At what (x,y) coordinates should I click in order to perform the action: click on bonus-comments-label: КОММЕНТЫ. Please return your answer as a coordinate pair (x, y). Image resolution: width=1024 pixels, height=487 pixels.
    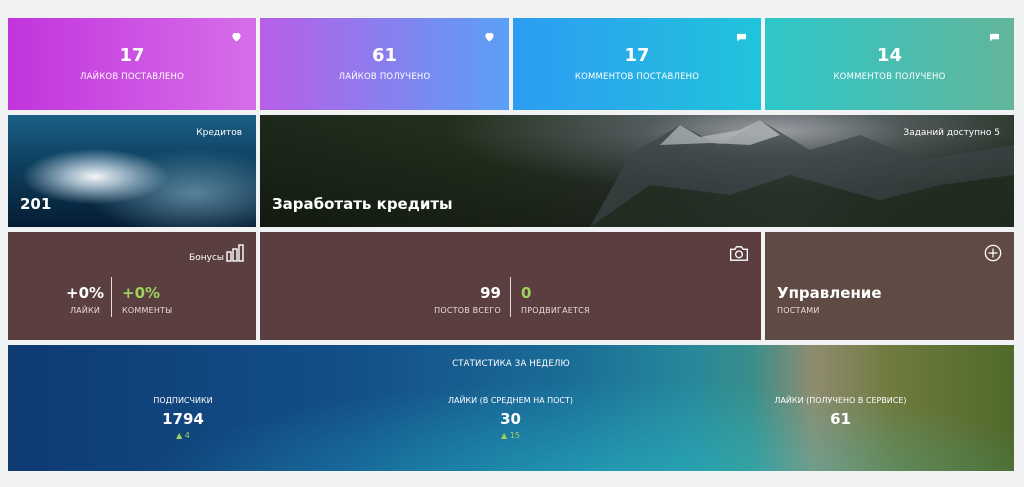
    Looking at the image, I should click on (147, 310).